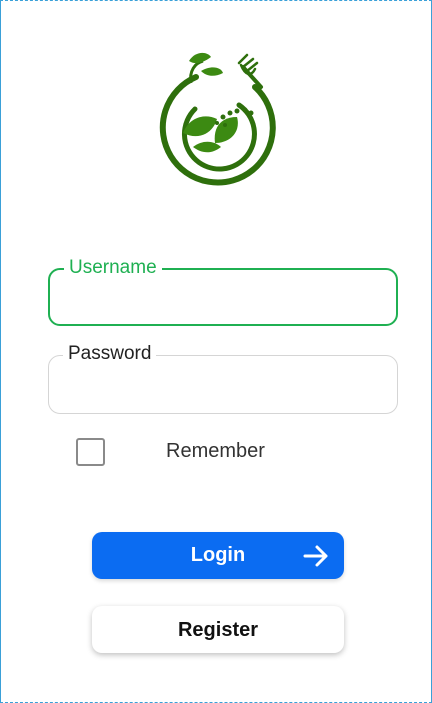 This screenshot has height=703, width=432. What do you see at coordinates (217, 119) in the screenshot?
I see `leaf-fork-logo-icon` at bounding box center [217, 119].